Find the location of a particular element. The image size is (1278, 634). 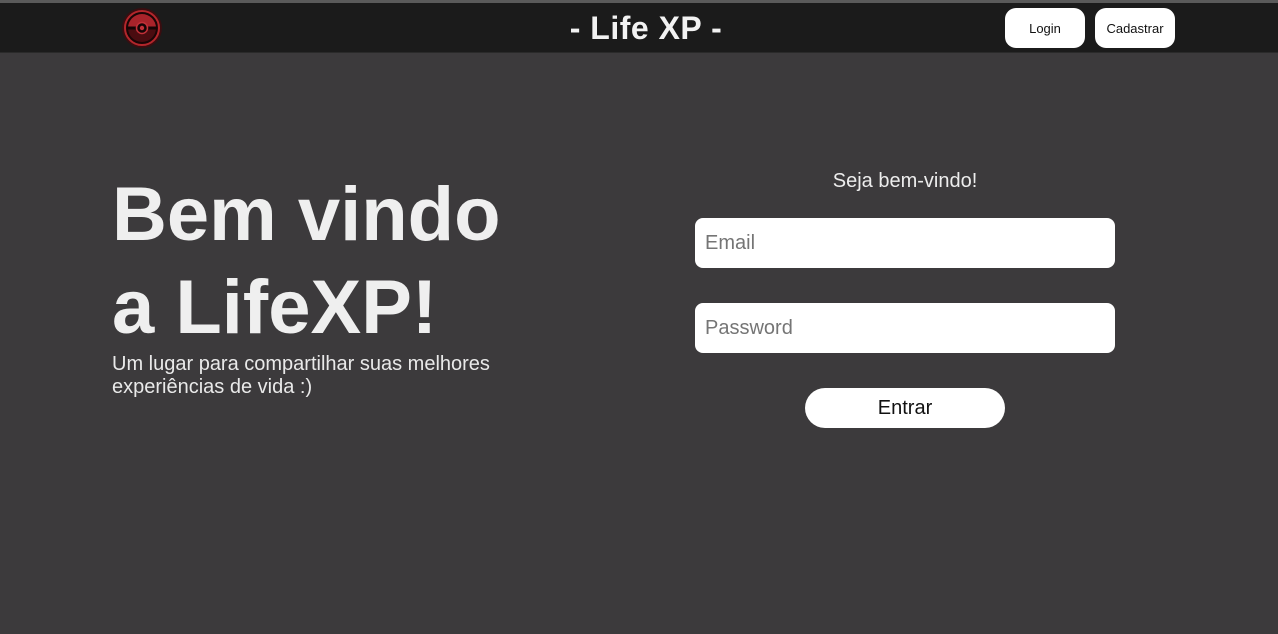

navbar: - Life XP - Login Cadastrar is located at coordinates (639, 28).